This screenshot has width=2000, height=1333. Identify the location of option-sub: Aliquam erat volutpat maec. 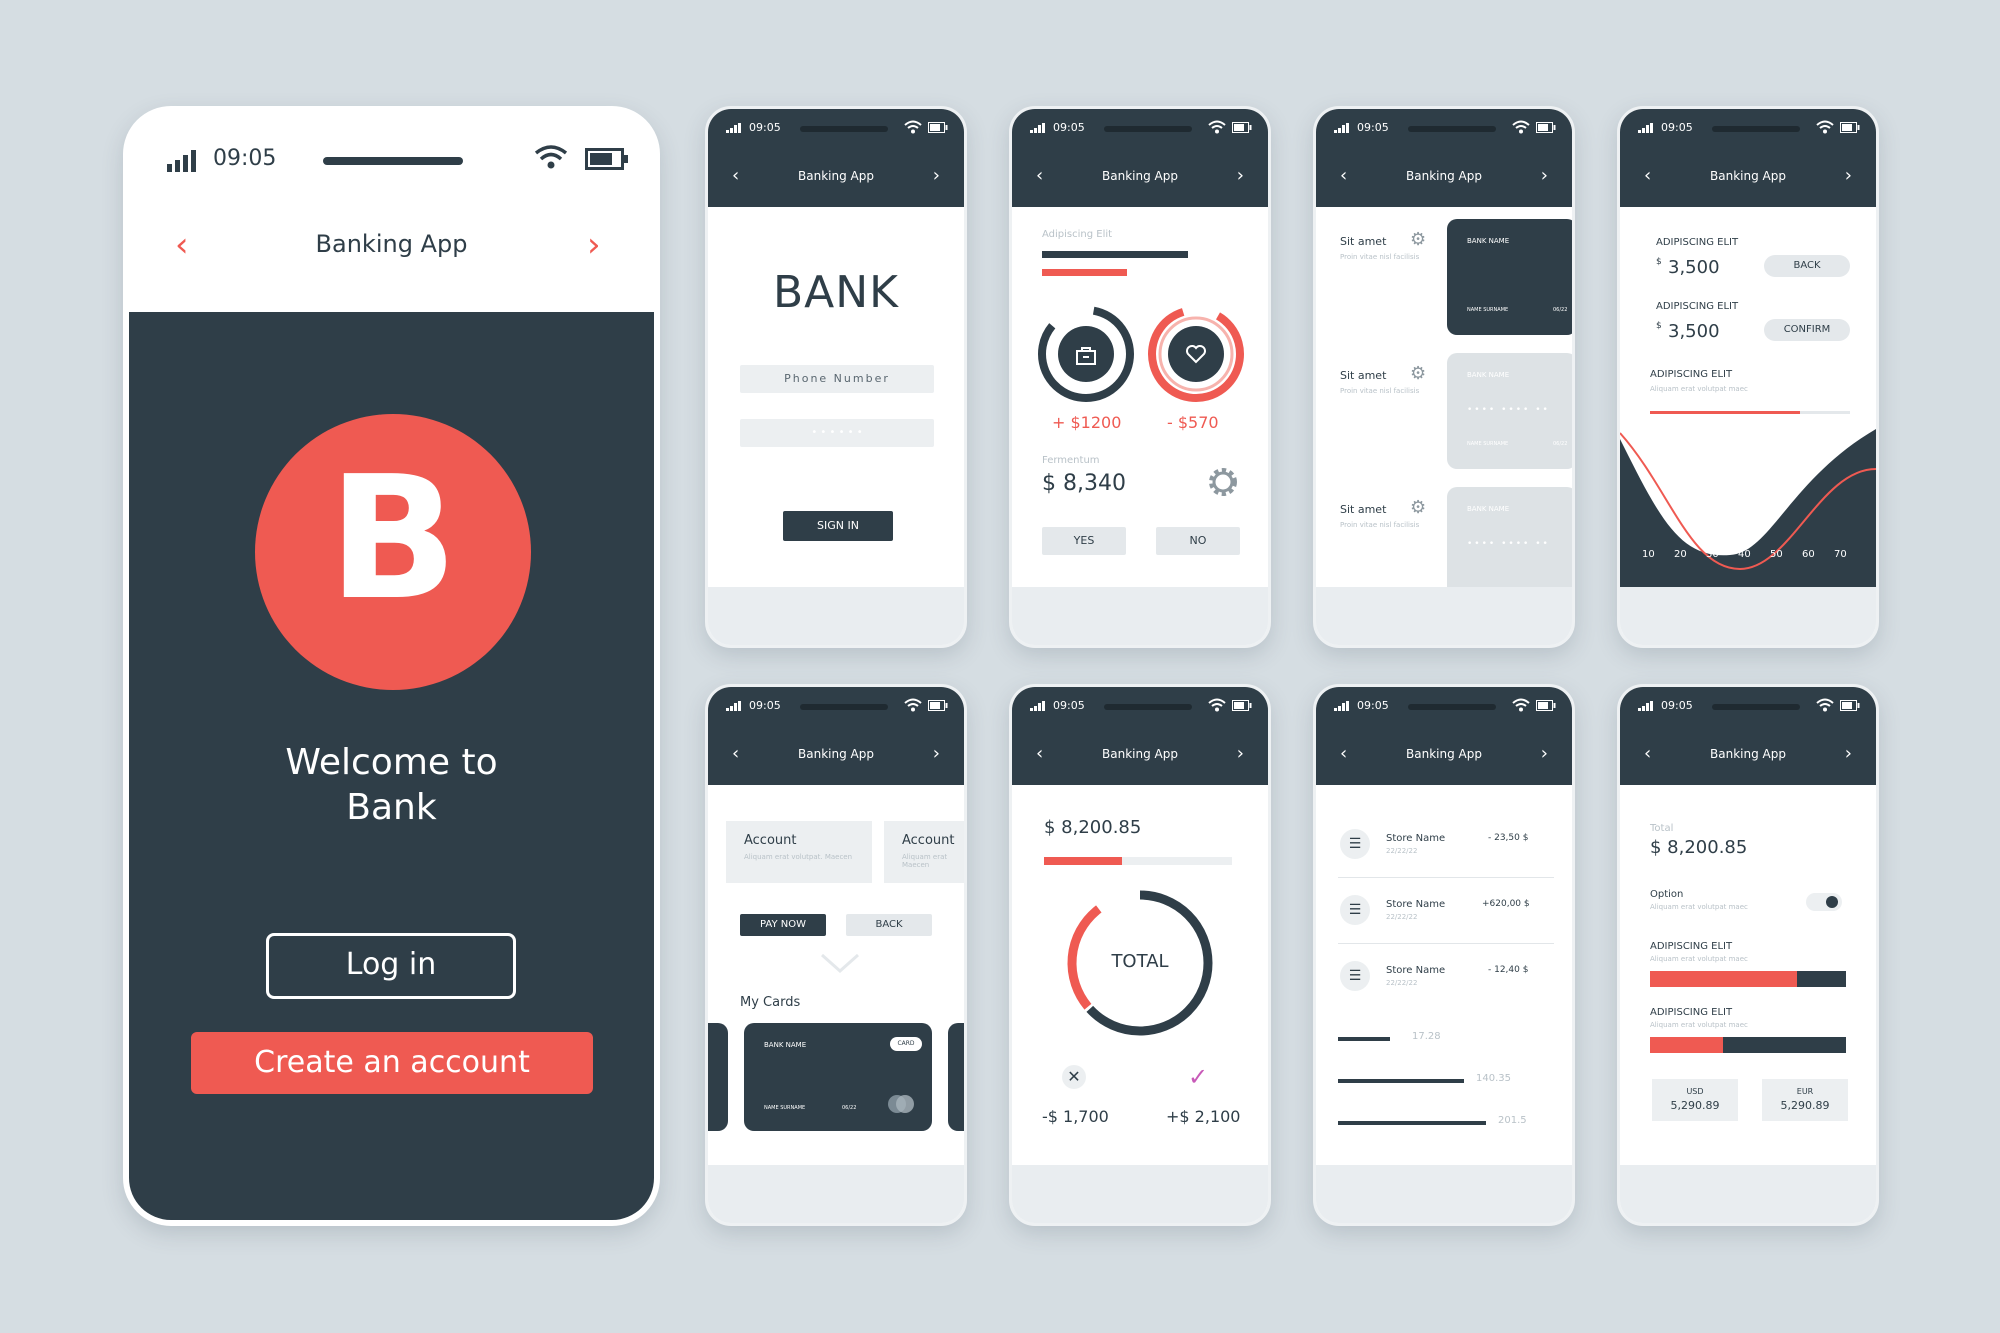
(1699, 907).